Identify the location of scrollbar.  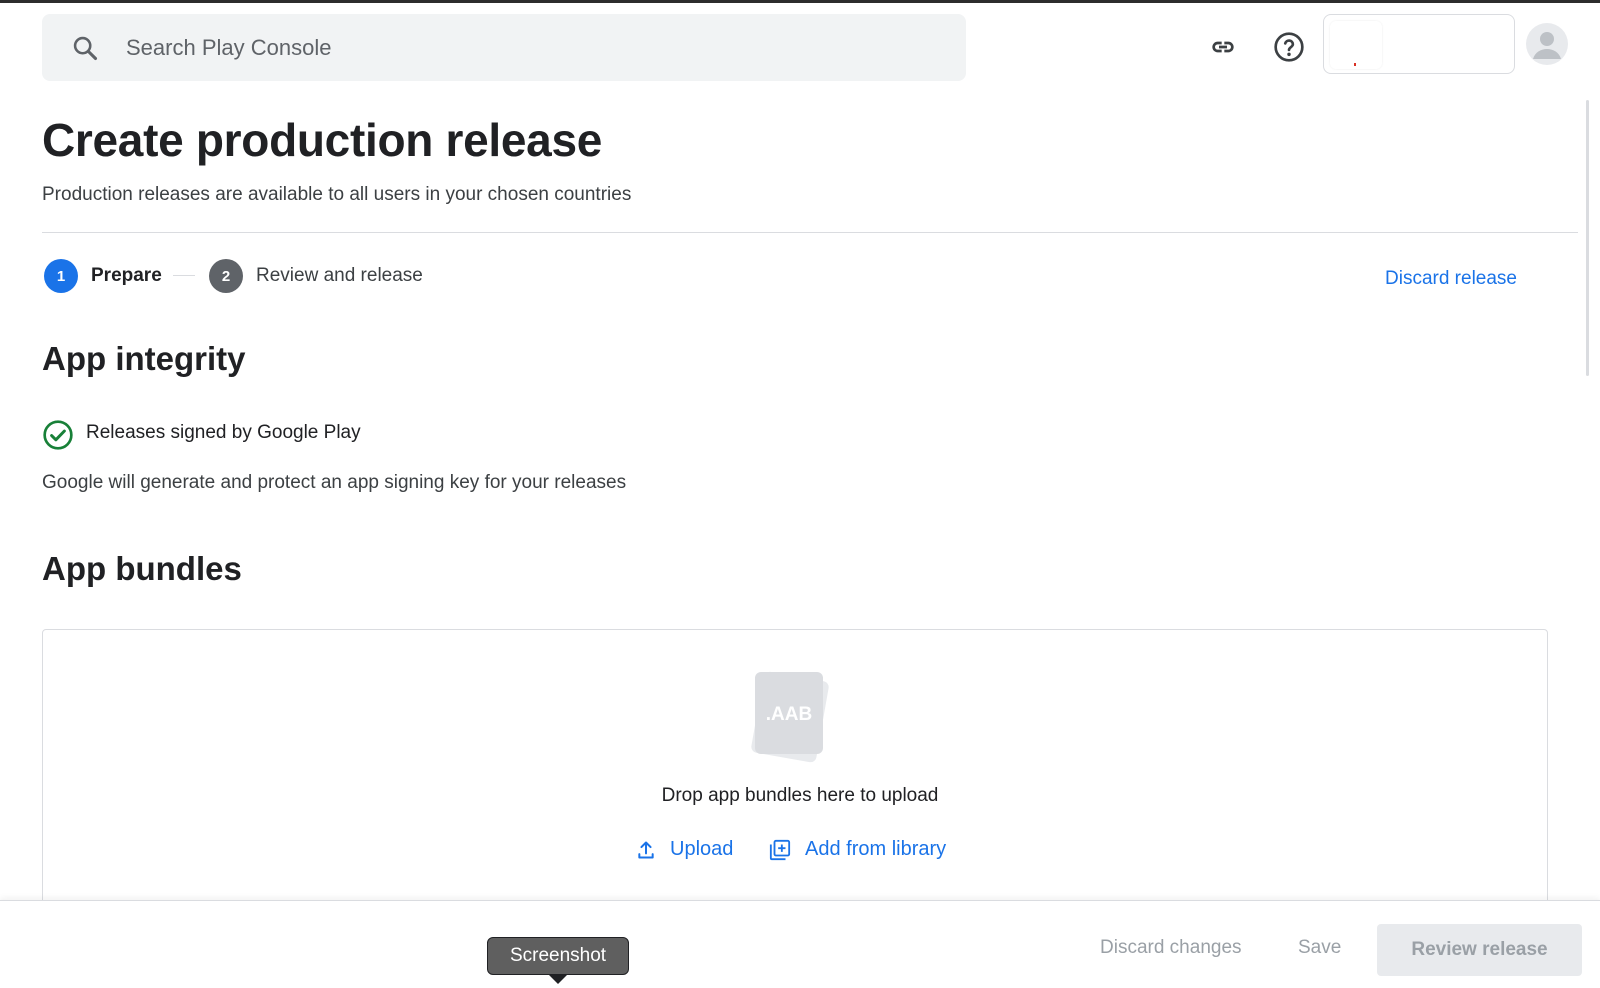
(1587, 238).